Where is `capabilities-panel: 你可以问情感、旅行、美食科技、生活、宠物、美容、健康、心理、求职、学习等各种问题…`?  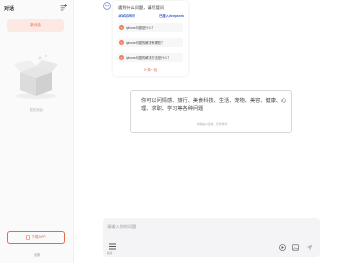
capabilities-panel: 你可以问情感、旅行、美食科技、生活、宠物、美容、健康、心理、求职、学习等各种问题… is located at coordinates (211, 111).